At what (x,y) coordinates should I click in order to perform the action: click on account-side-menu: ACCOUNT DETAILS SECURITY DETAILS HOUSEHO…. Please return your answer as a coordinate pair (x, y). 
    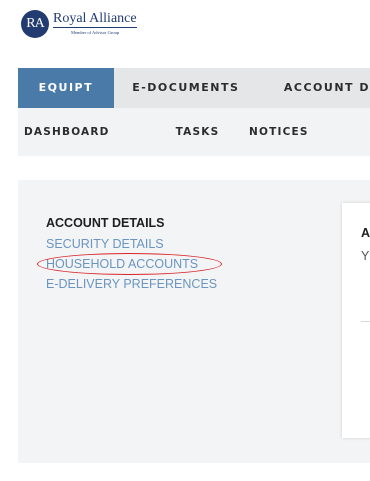
    Looking at the image, I should click on (129, 256).